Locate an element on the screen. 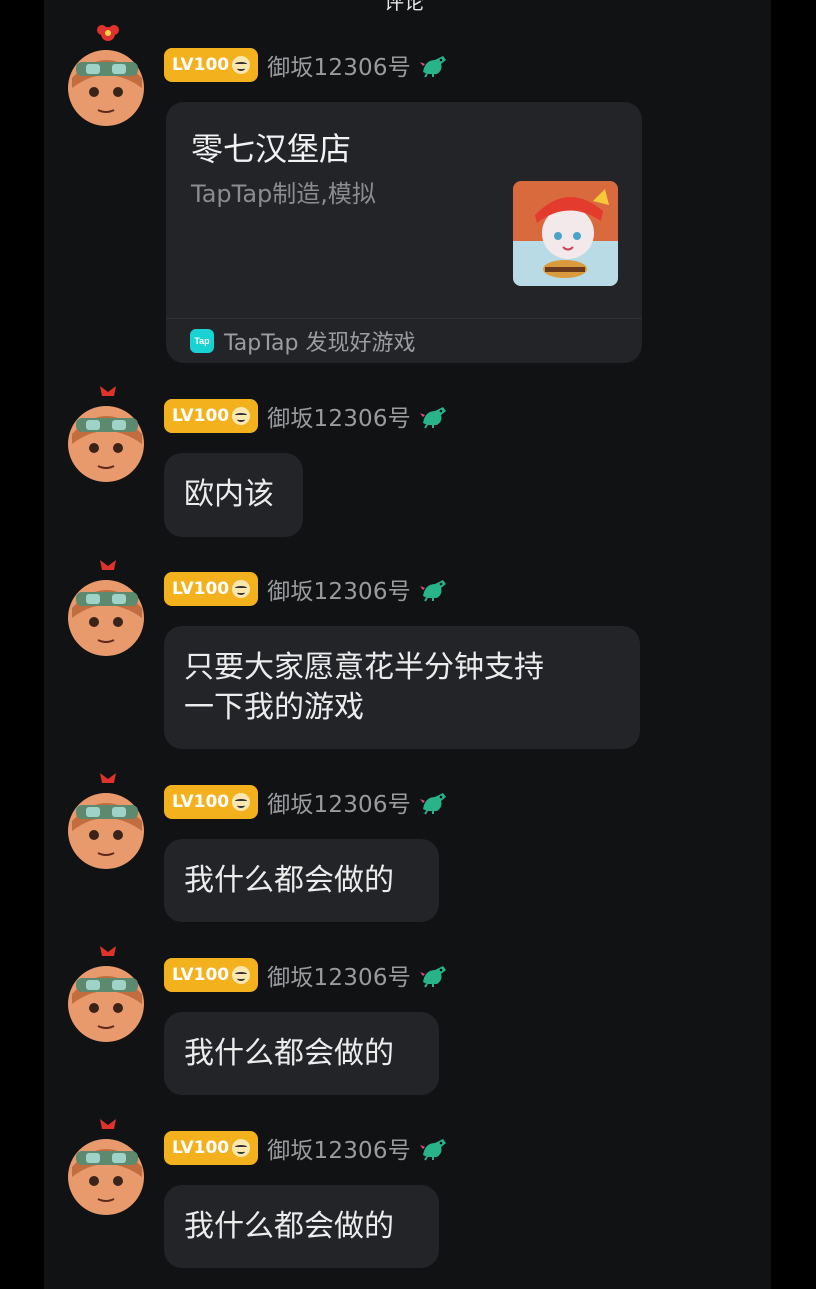 This screenshot has width=816, height=1289. message-text-line: 只要大家愿意花半分钟支持 is located at coordinates (364, 667).